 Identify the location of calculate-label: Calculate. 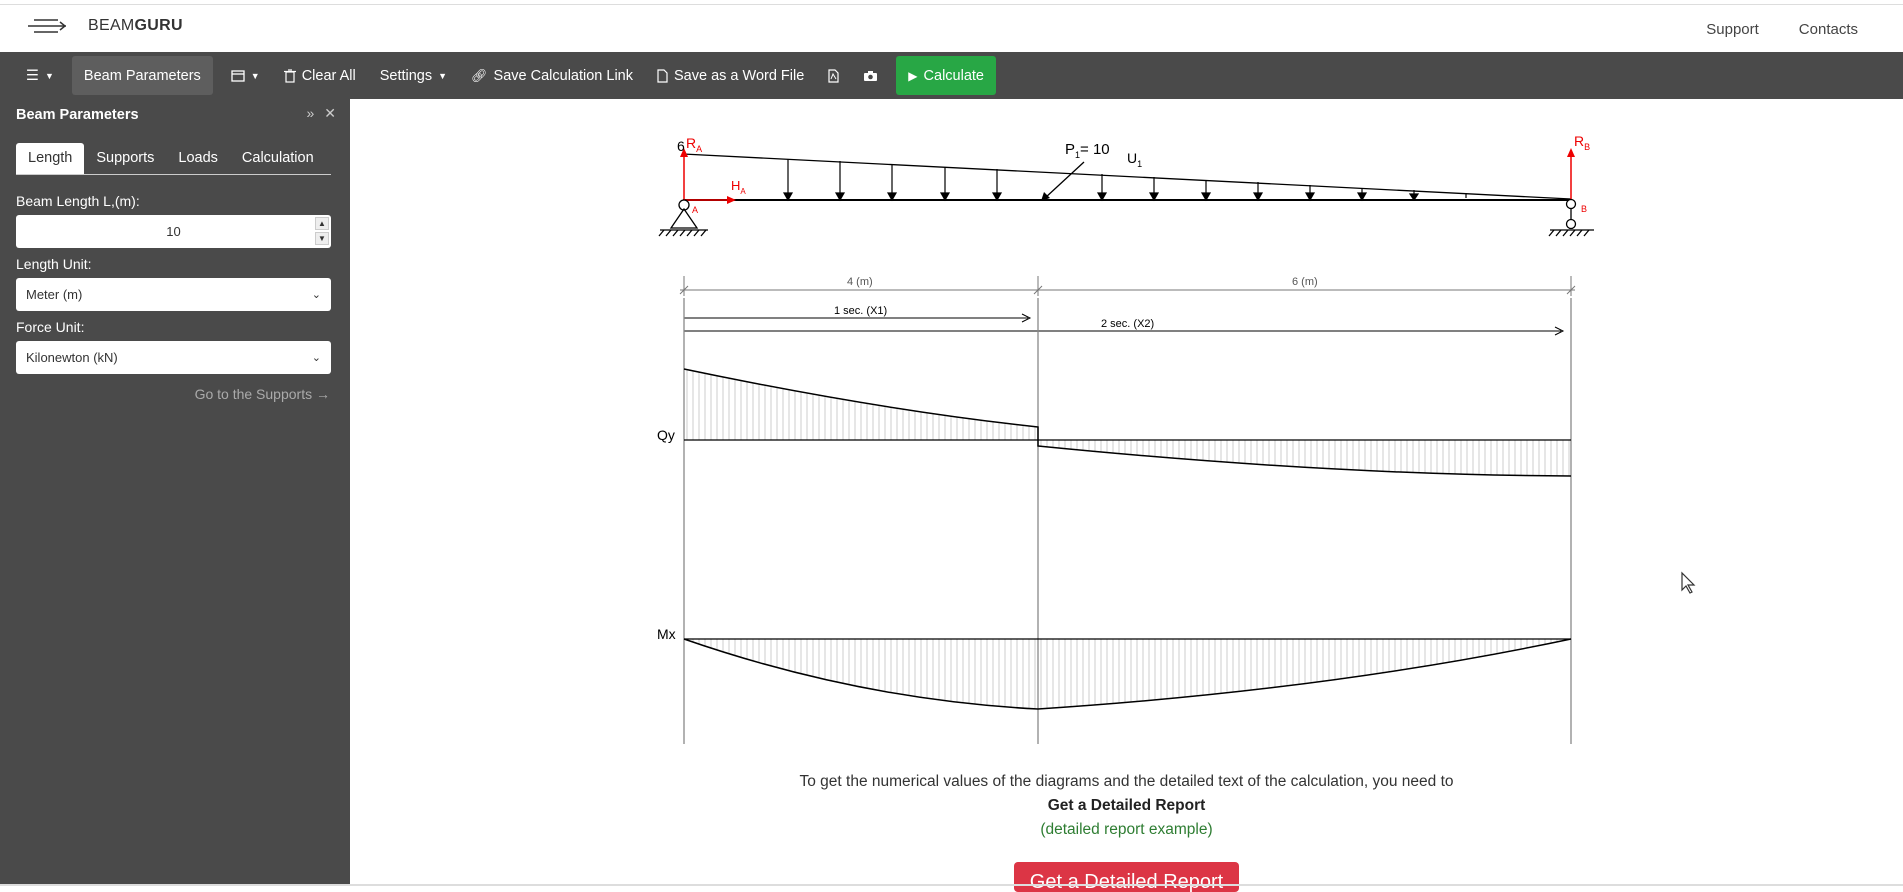
(953, 75).